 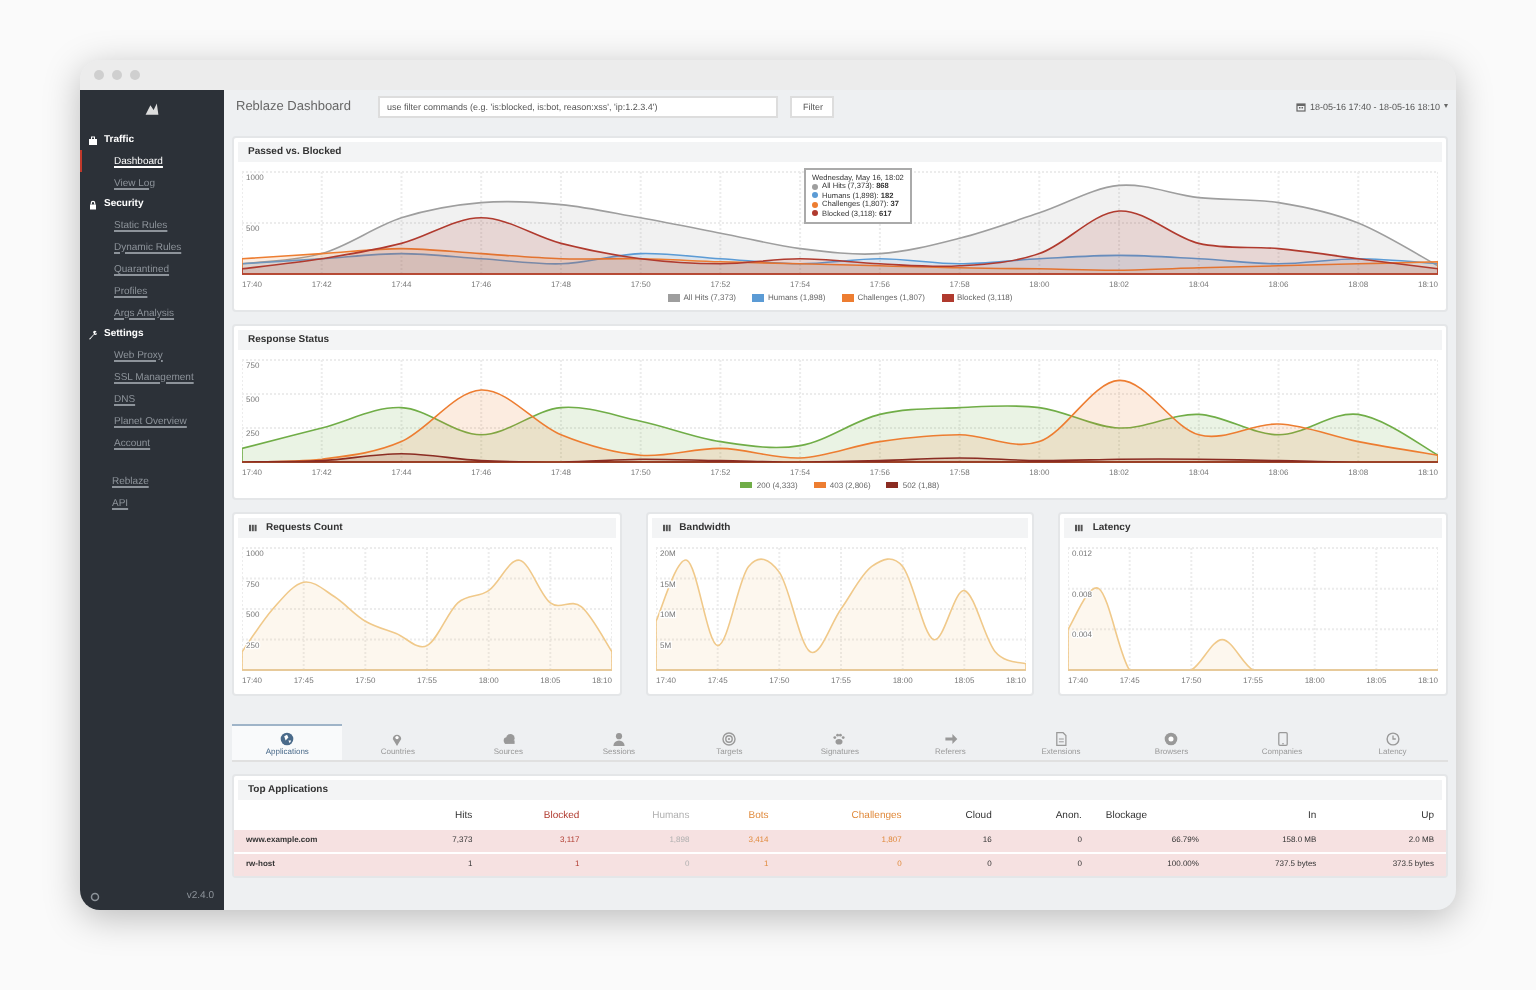 What do you see at coordinates (93, 204) in the screenshot?
I see `lock-icon` at bounding box center [93, 204].